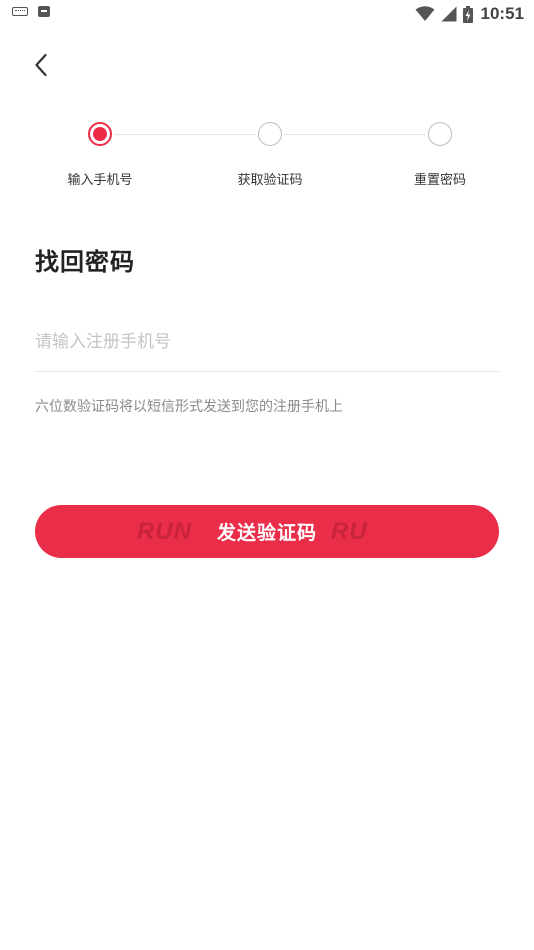 The image size is (534, 950). Describe the element at coordinates (100, 134) in the screenshot. I see `step-dot-enter-phone` at that location.